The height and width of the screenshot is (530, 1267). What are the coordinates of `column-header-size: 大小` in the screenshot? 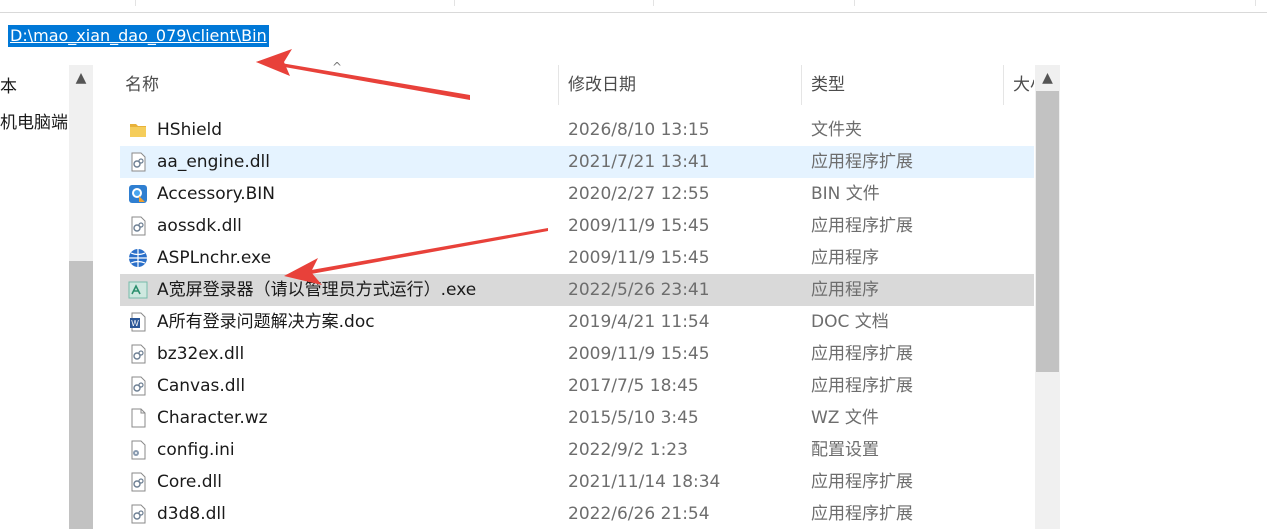 It's located at (1023, 86).